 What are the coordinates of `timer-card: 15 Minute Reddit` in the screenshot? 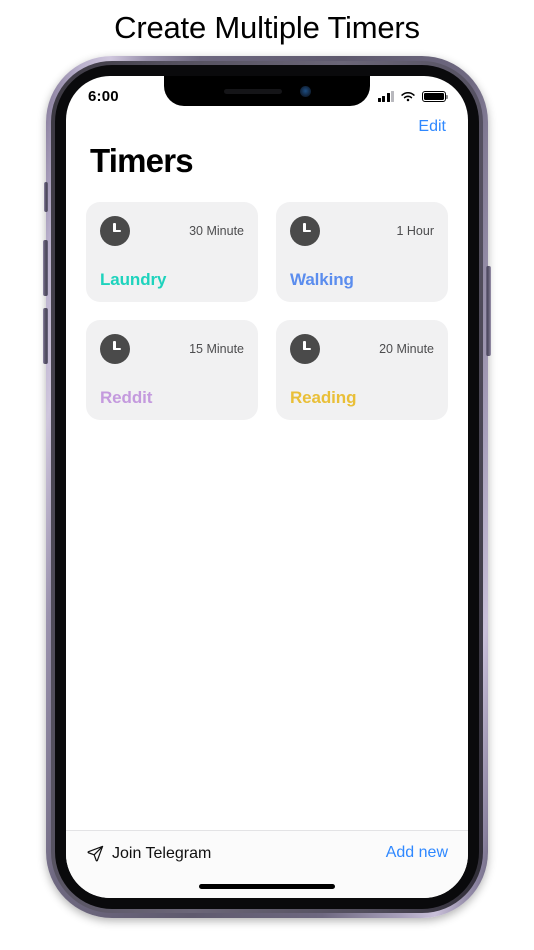 It's located at (172, 370).